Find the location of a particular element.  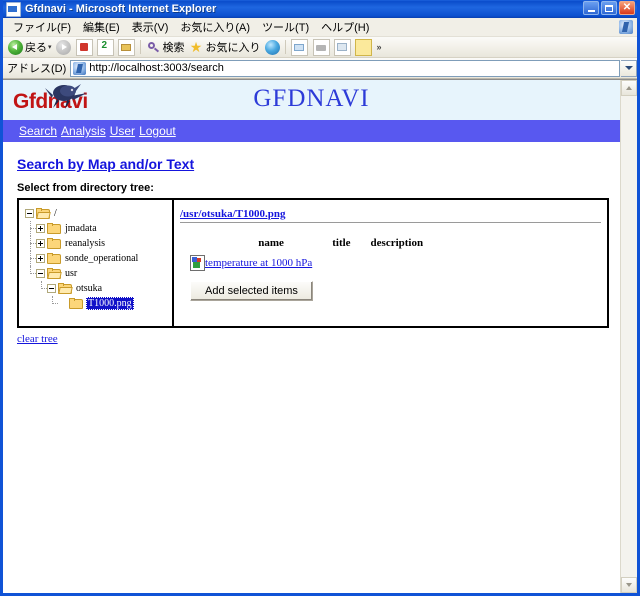

window-controls: ✕ is located at coordinates (609, 8).